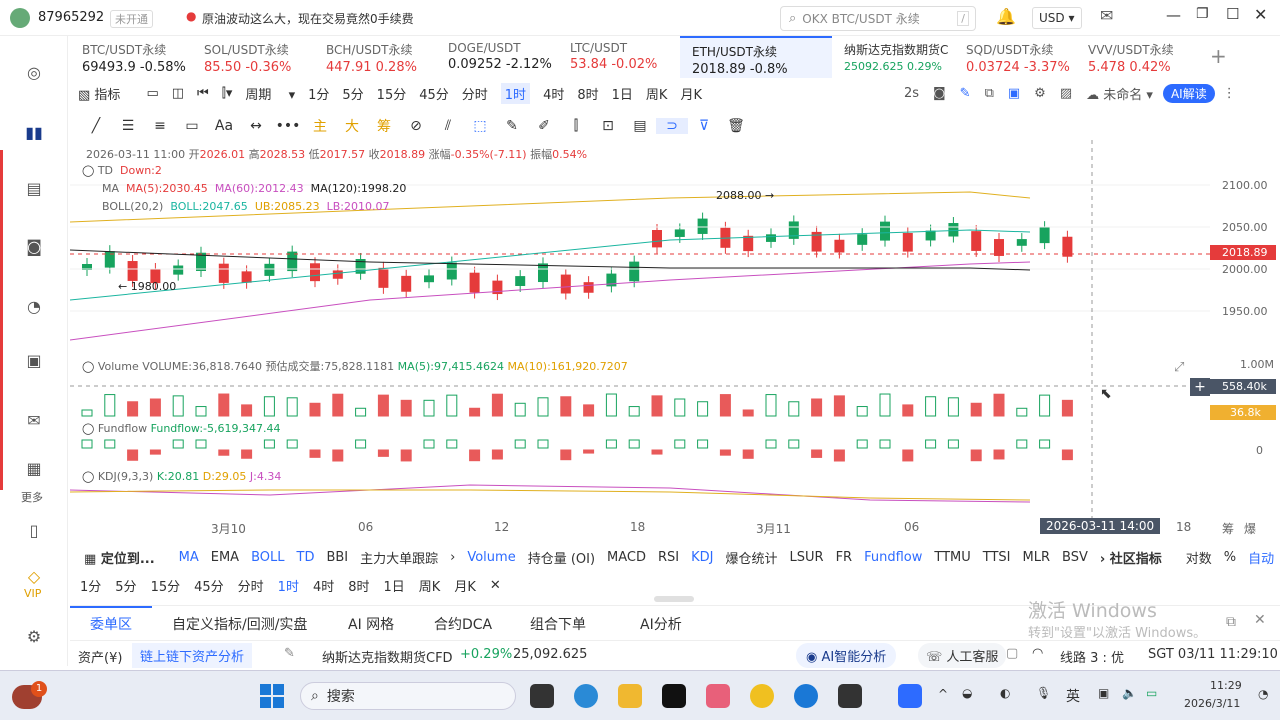 The width and height of the screenshot is (1280, 720). What do you see at coordinates (100, 656) in the screenshot?
I see `assets-label: 资产(¥)` at bounding box center [100, 656].